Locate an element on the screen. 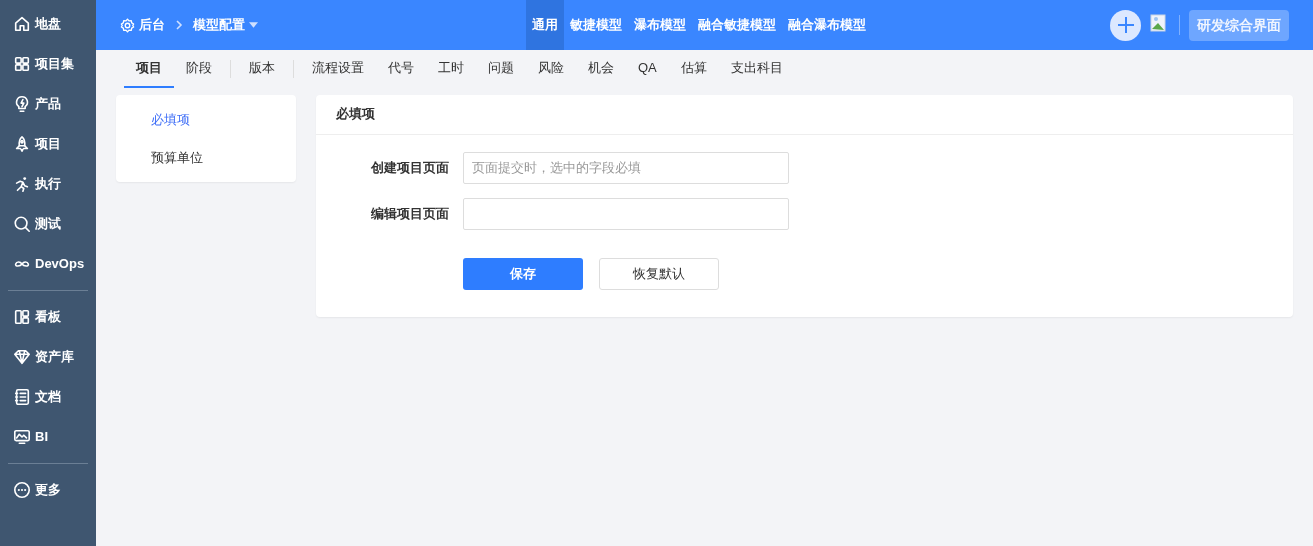 Image resolution: width=1313 pixels, height=546 pixels. chevron-right-icon is located at coordinates (179, 25).